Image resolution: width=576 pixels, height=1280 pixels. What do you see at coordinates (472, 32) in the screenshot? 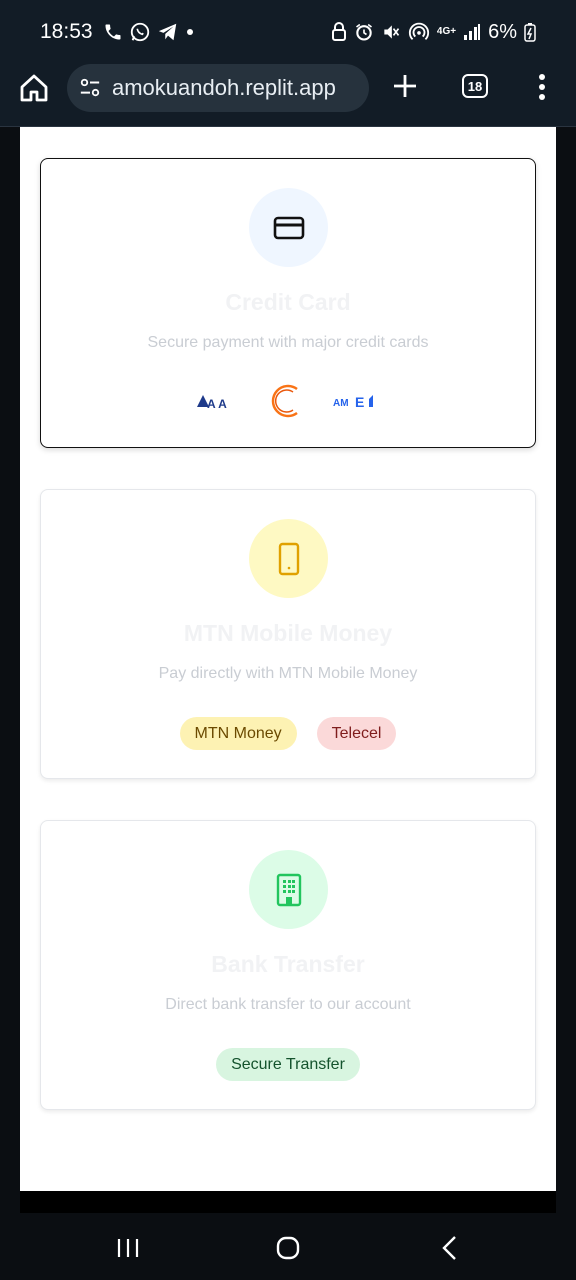
I see `signal-icon` at bounding box center [472, 32].